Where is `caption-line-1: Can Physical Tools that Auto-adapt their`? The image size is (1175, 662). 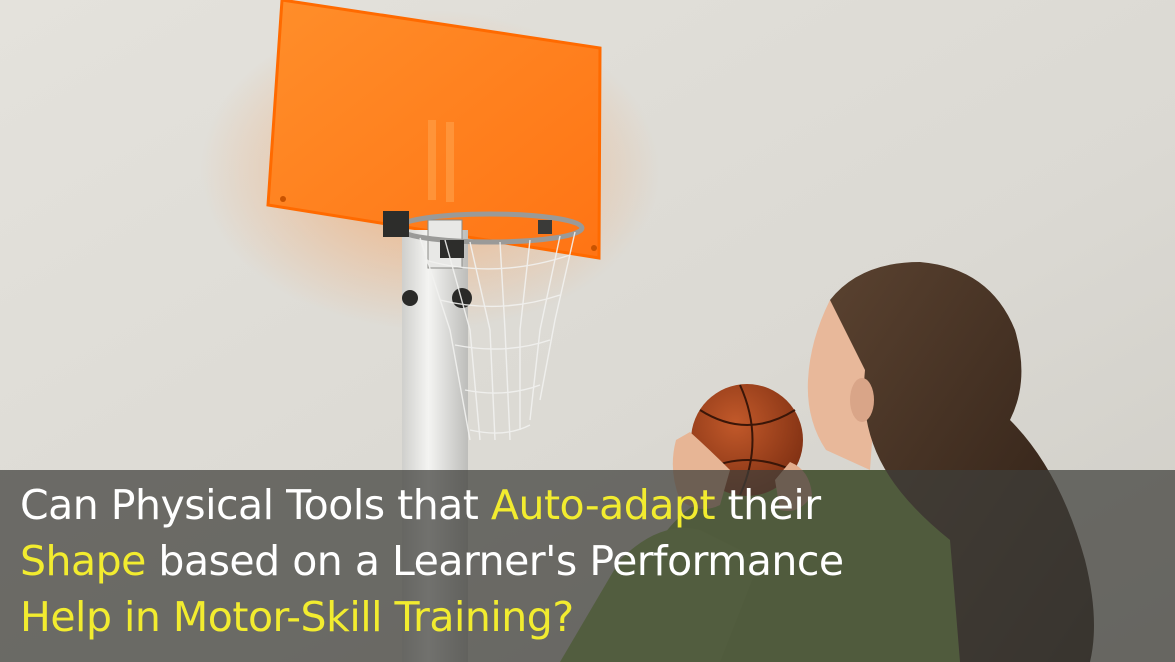
caption-line-1: Can Physical Tools that Auto-adapt their is located at coordinates (590, 505).